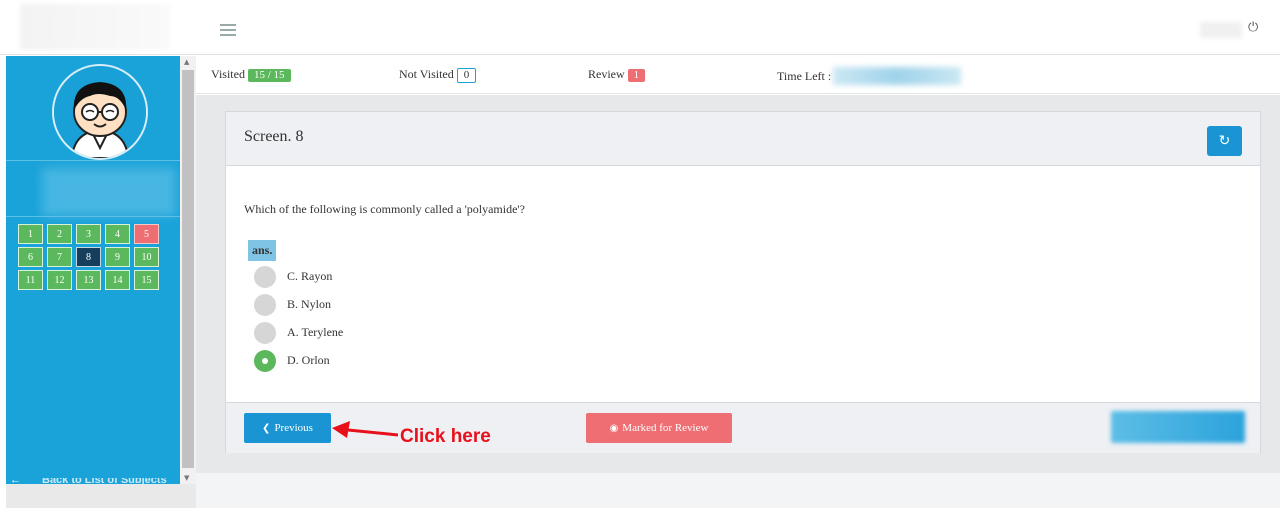 The width and height of the screenshot is (1280, 508). Describe the element at coordinates (146, 280) in the screenshot. I see `question-number-15: 15` at that location.